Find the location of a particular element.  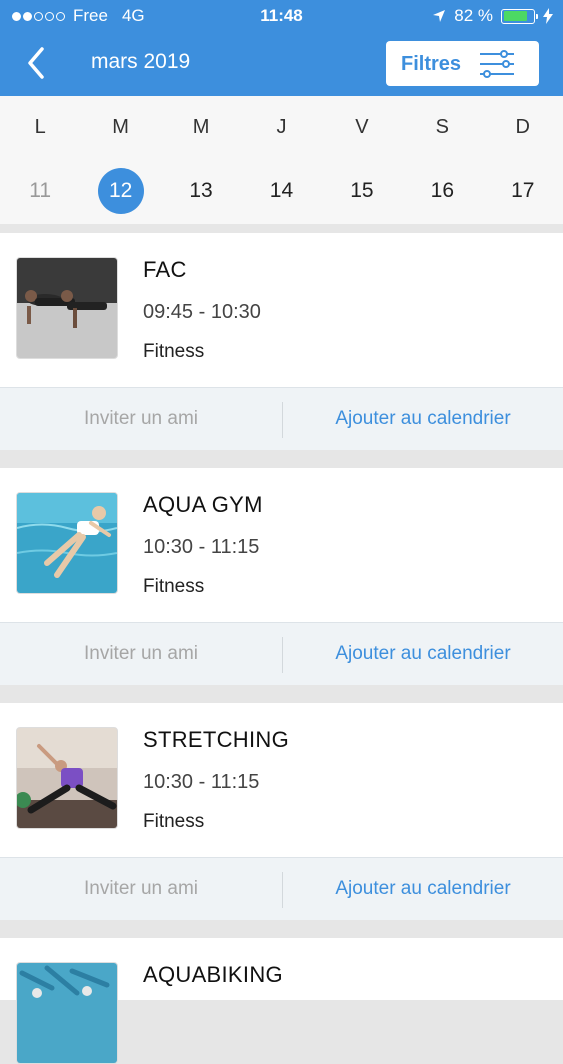

date-button: 17 is located at coordinates (523, 191).